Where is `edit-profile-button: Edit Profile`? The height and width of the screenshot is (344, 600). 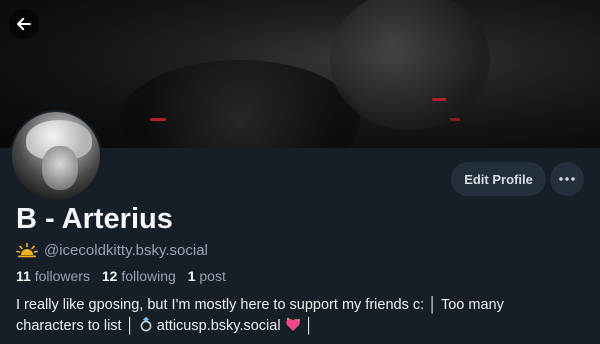
edit-profile-button: Edit Profile is located at coordinates (498, 179).